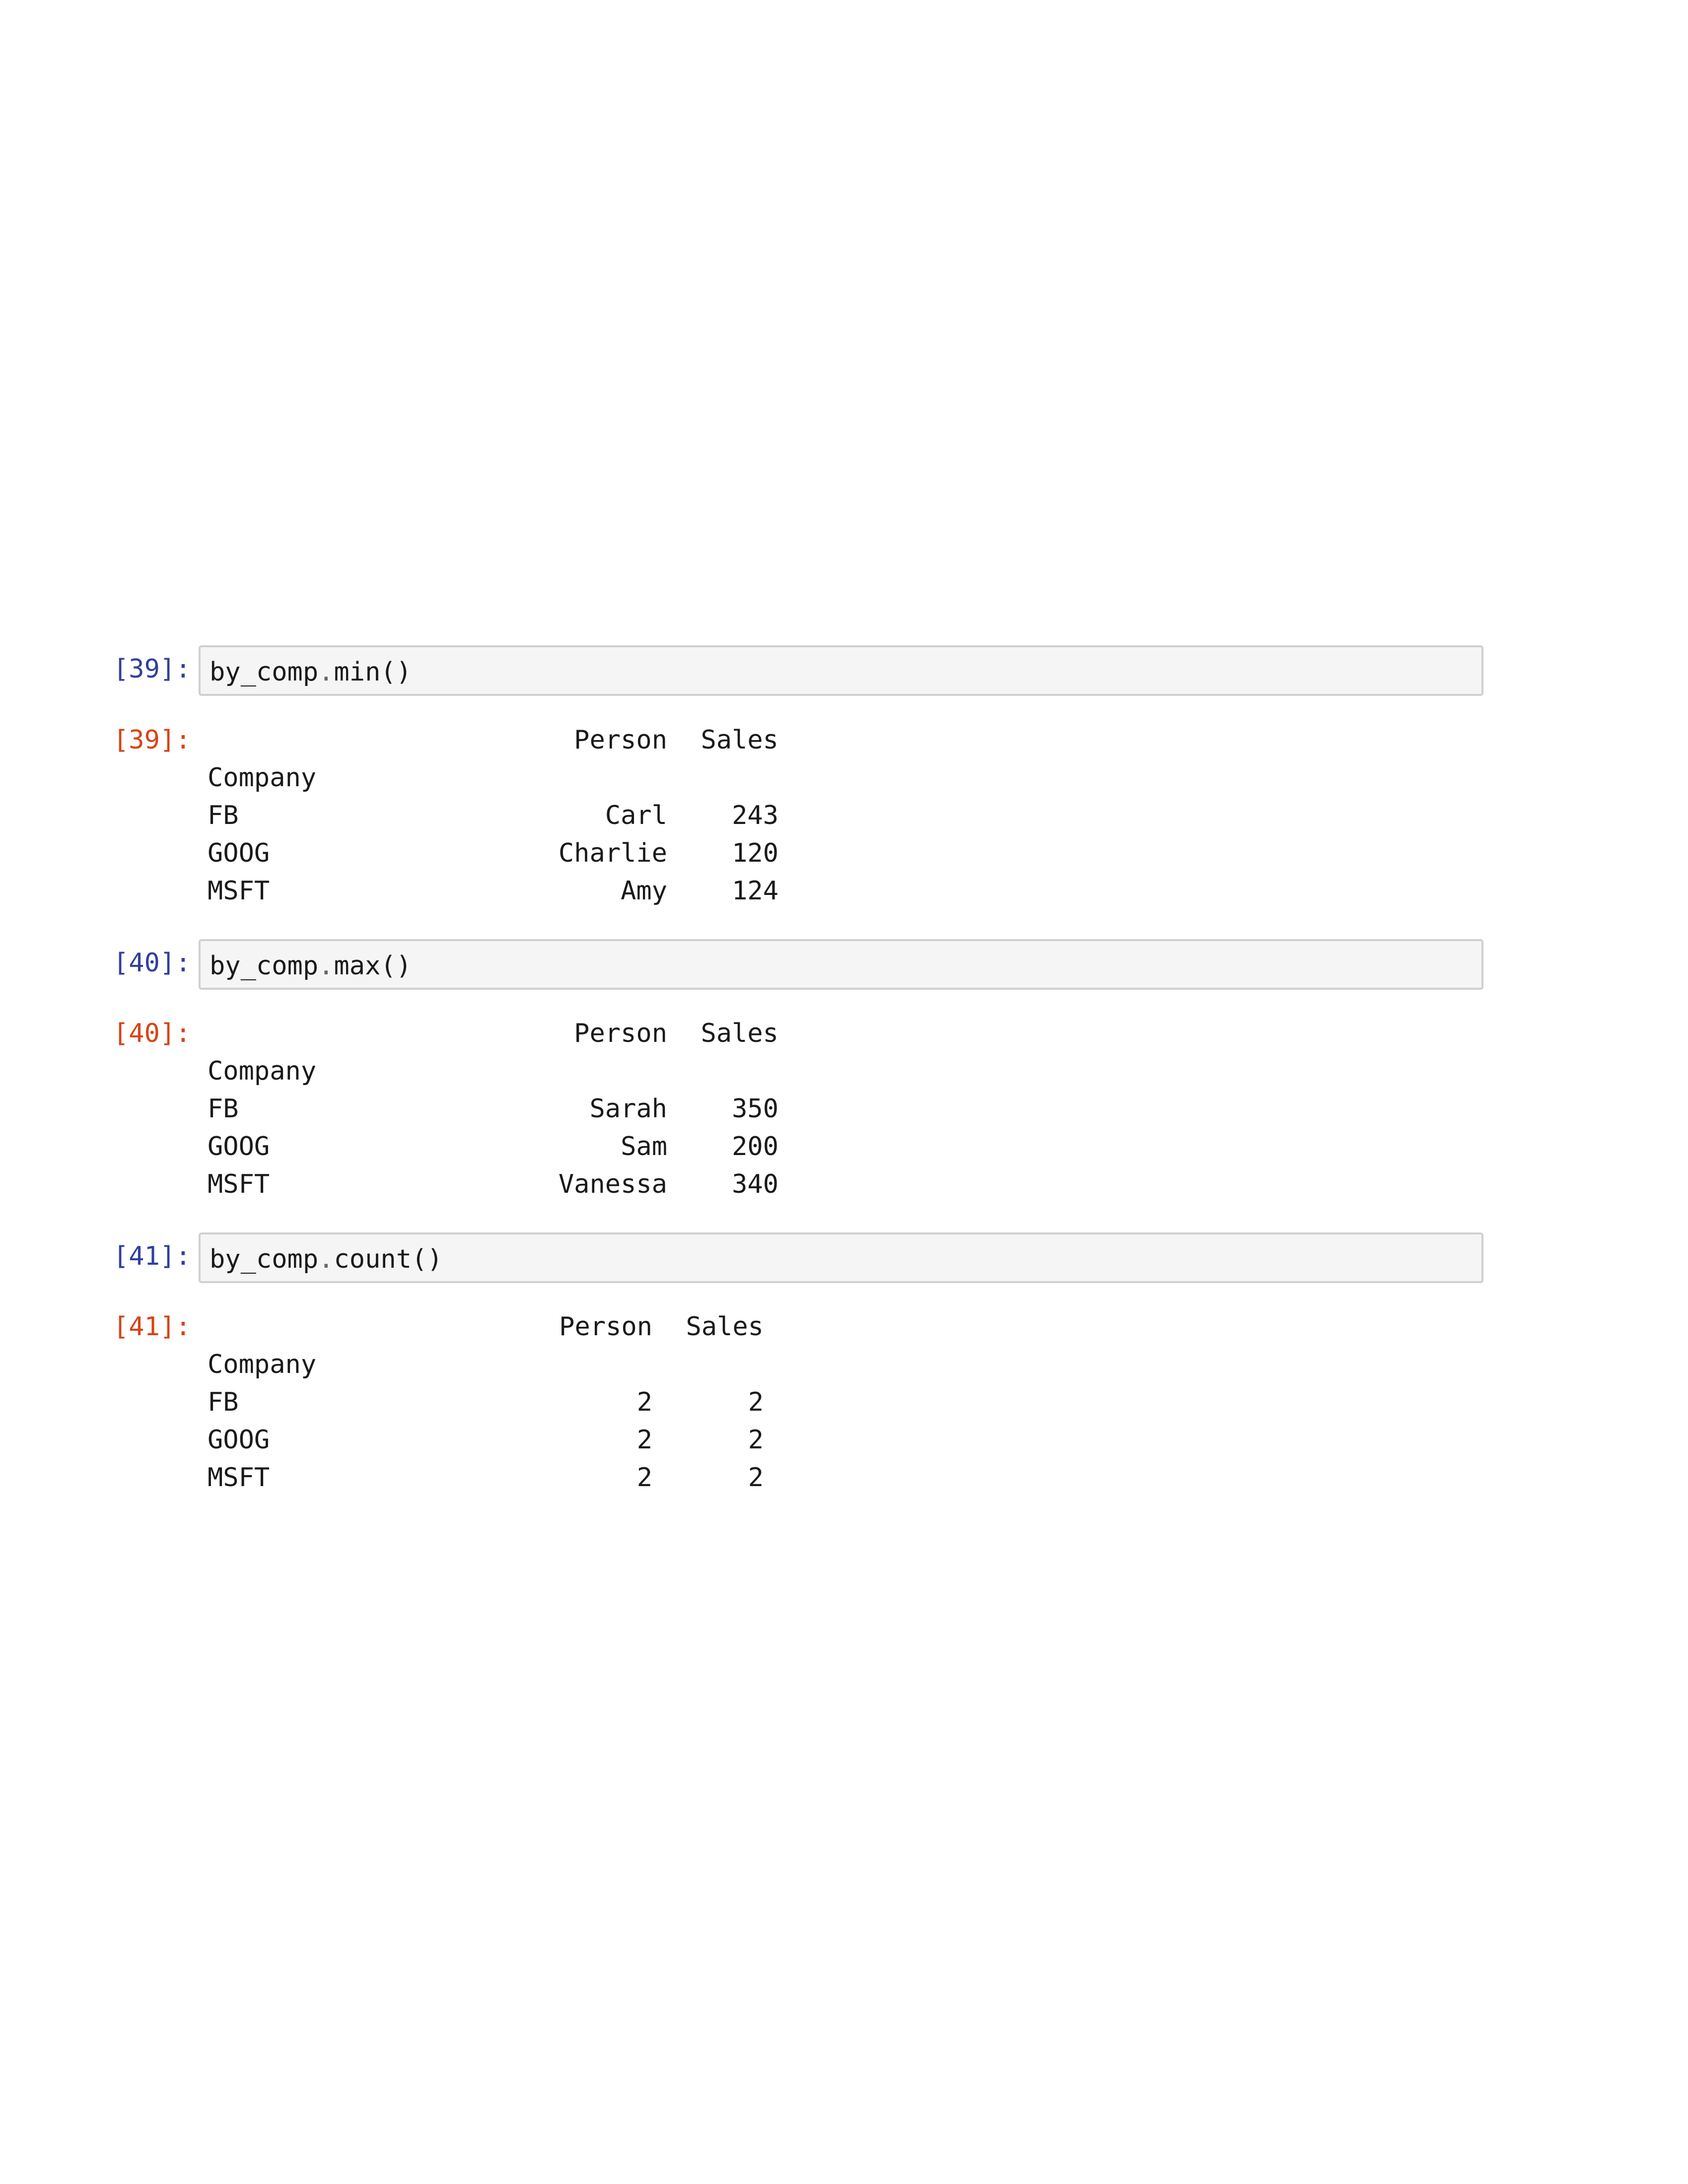 This screenshot has height=2184, width=1688. Describe the element at coordinates (841, 1257) in the screenshot. I see `code-input-box: by_comp.count()` at that location.